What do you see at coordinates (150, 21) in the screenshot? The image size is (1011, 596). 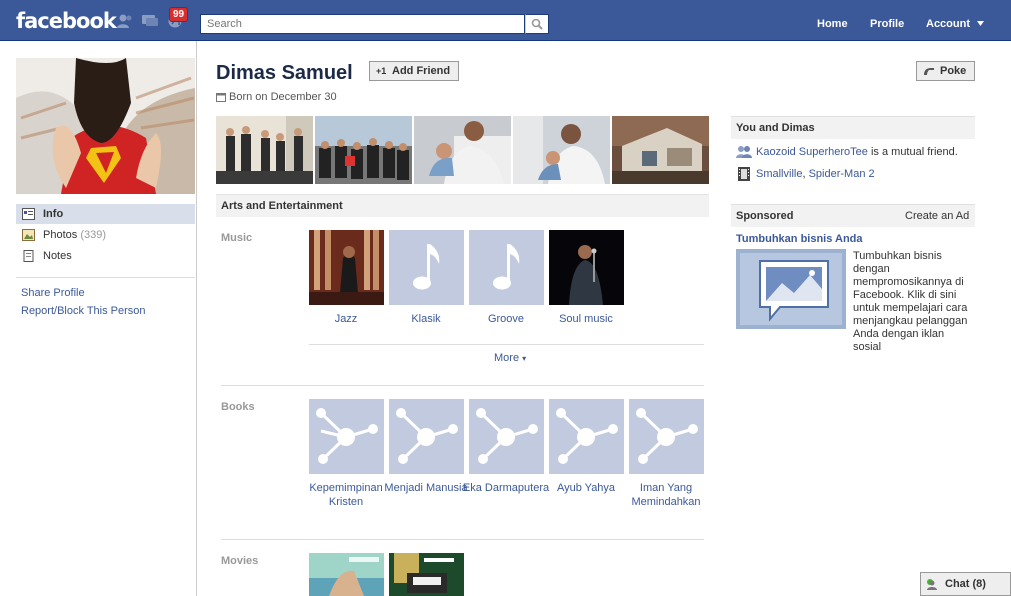 I see `messages-icon` at bounding box center [150, 21].